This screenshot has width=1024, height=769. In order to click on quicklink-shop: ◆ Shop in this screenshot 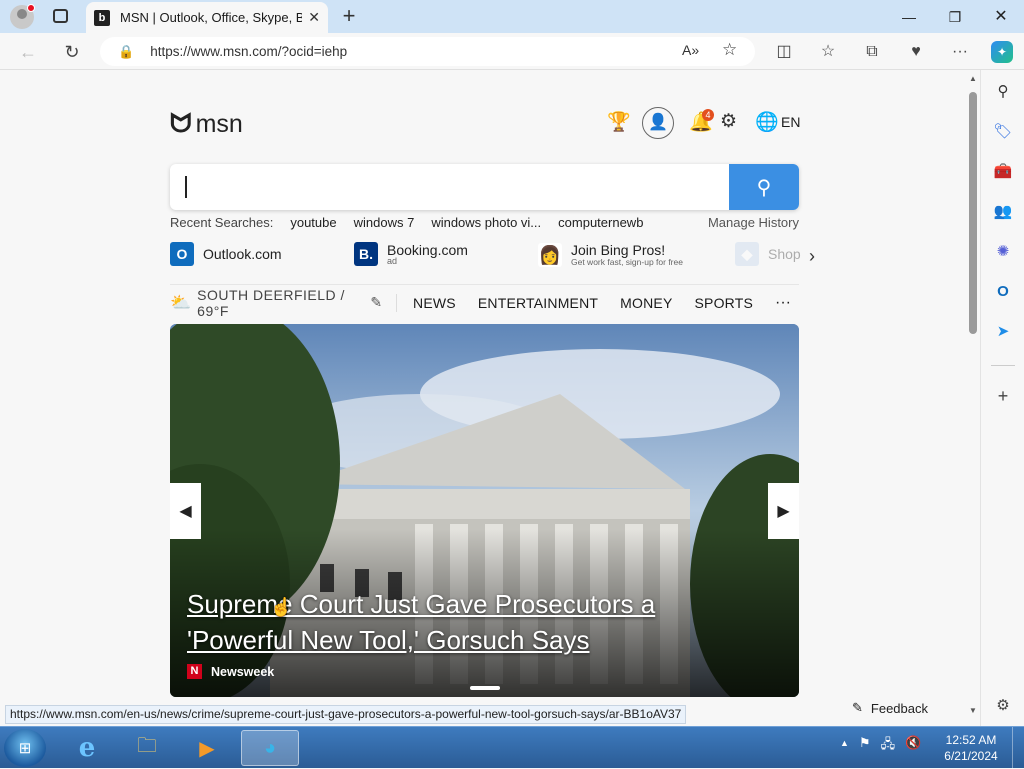, I will do `click(768, 254)`.